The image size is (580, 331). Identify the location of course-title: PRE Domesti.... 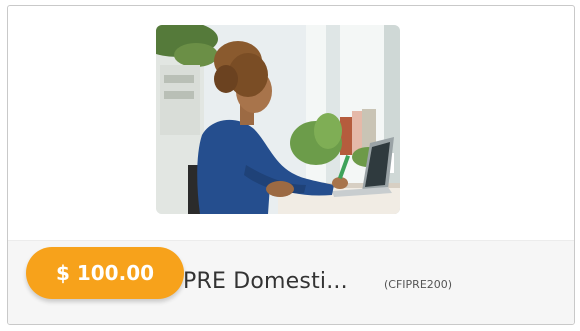
(265, 281).